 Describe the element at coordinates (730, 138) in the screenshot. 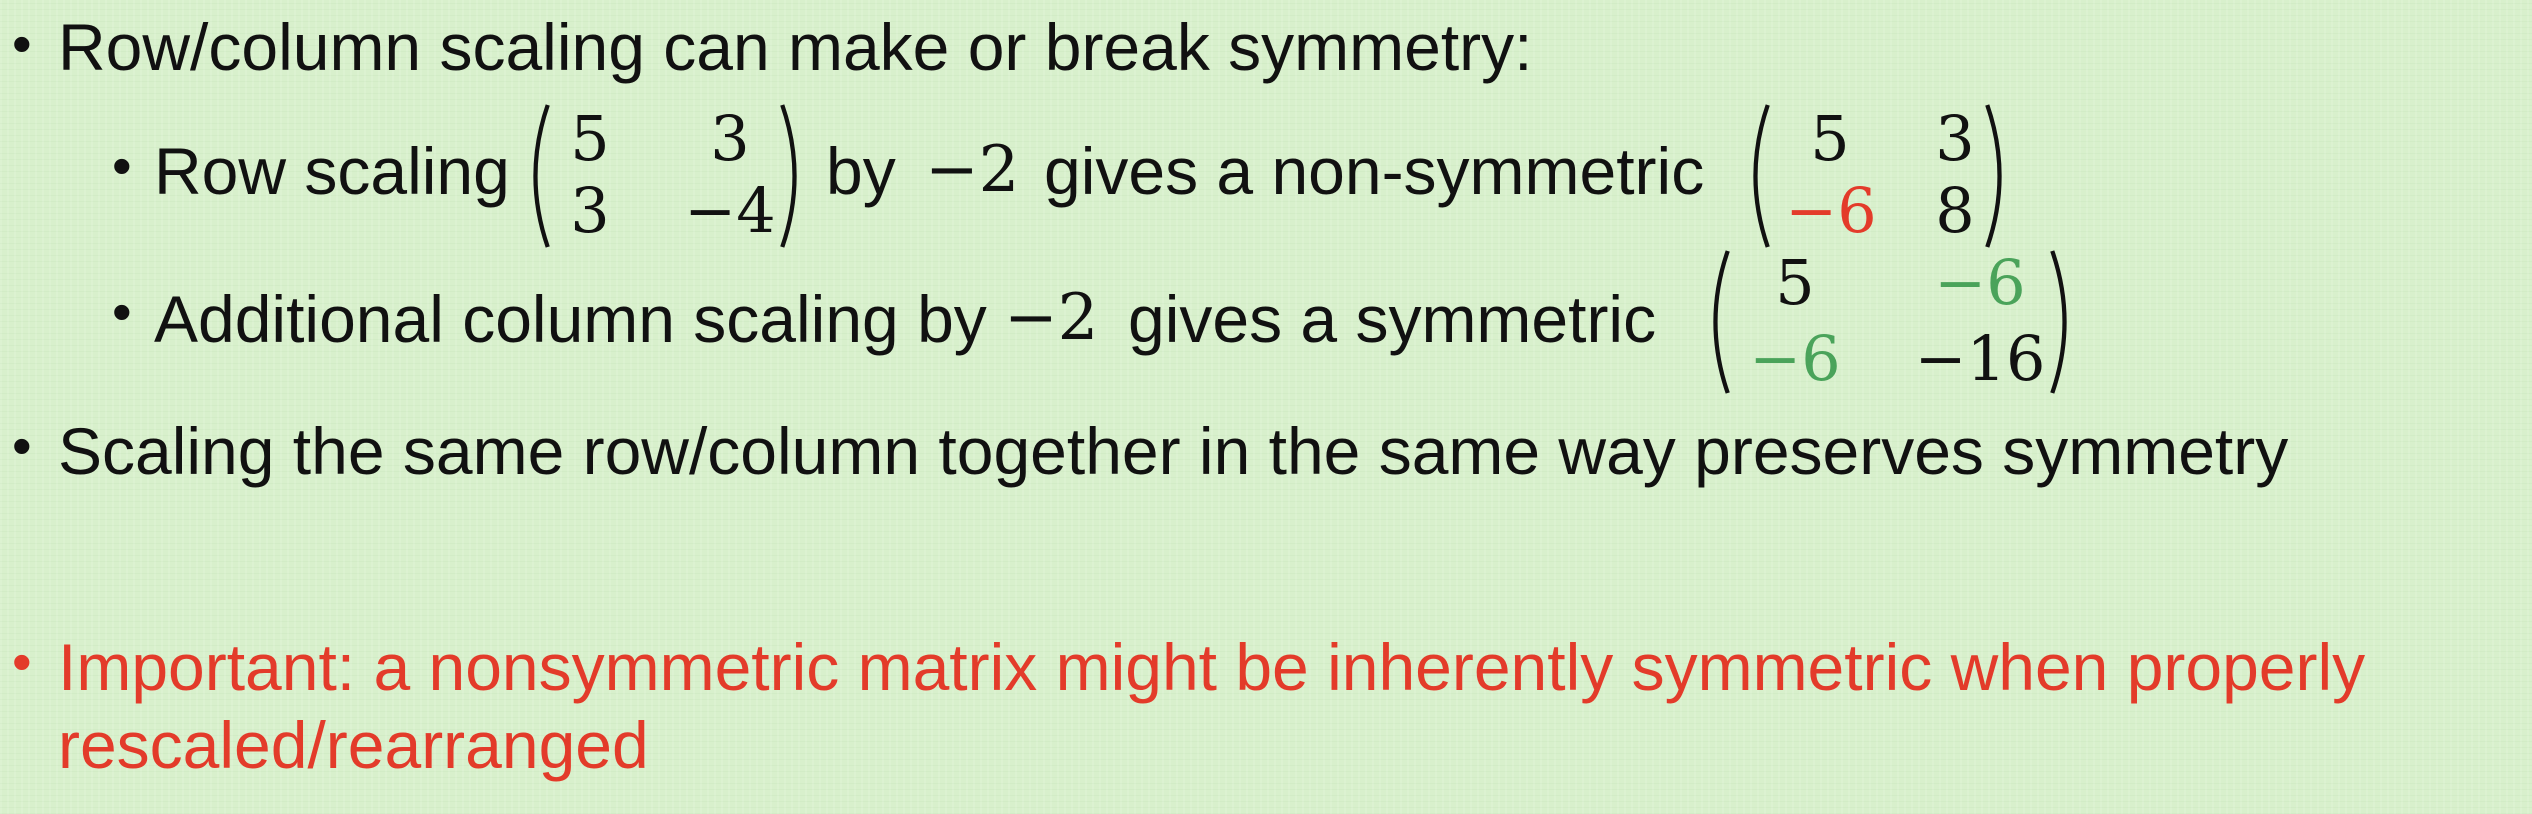

I see `matrix-original-r1c2: 3` at that location.